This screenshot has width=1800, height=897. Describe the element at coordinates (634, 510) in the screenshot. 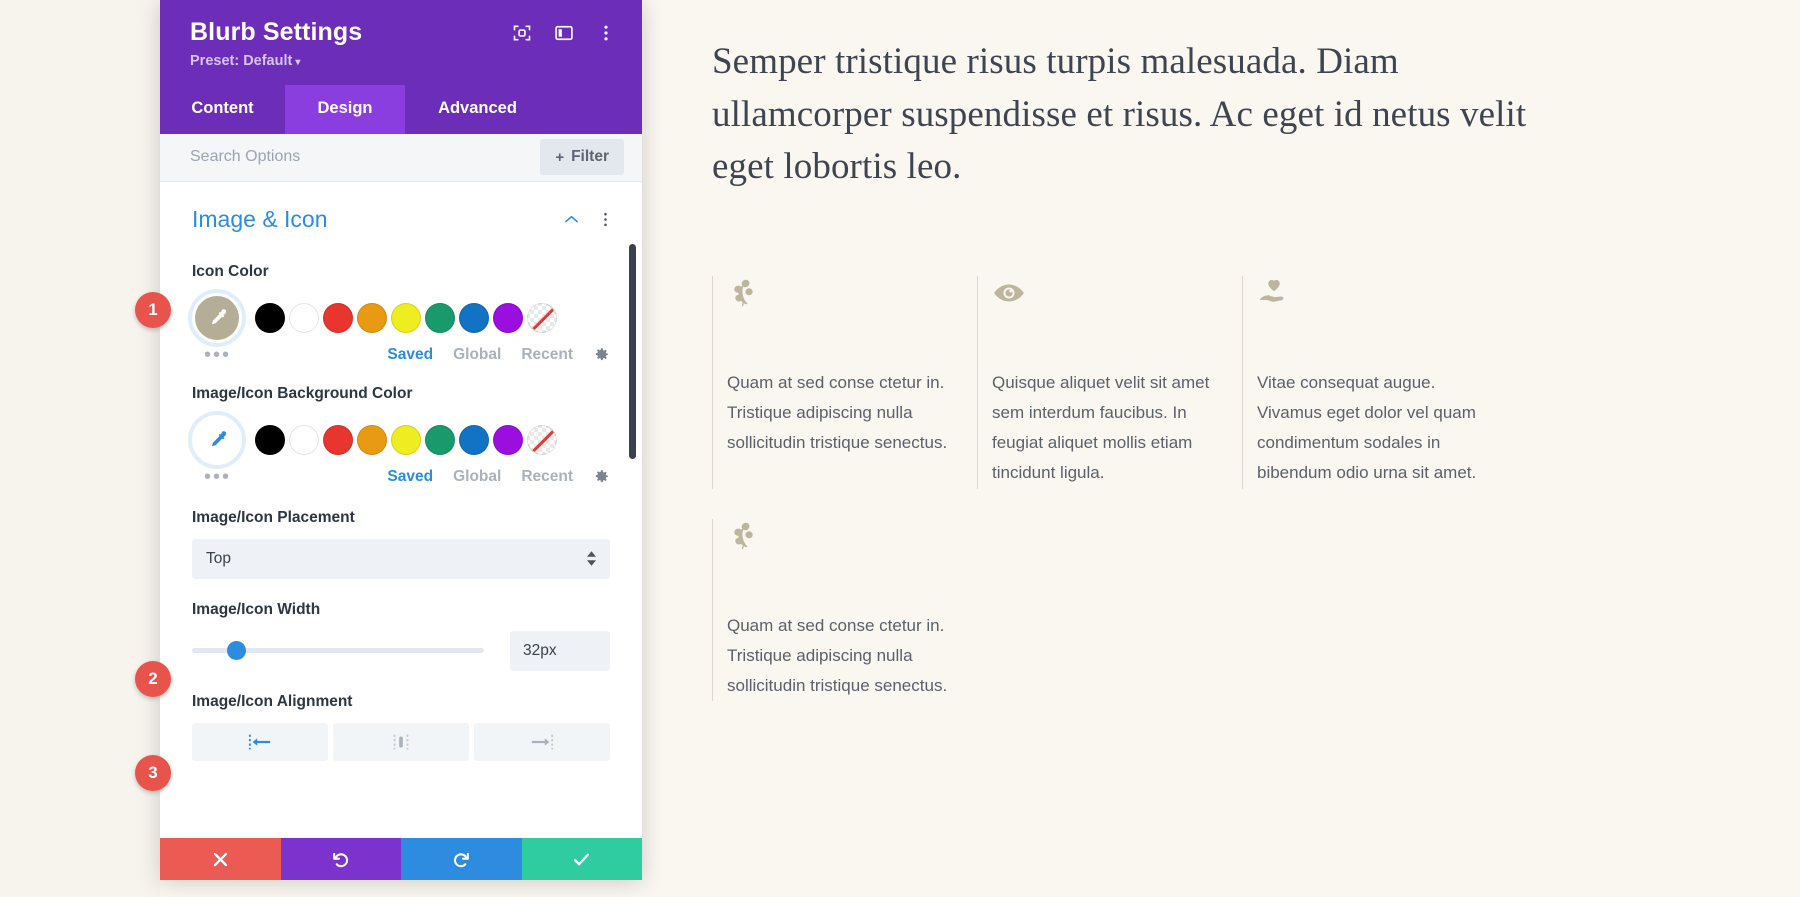

I see `panel-scrollbar-track` at that location.